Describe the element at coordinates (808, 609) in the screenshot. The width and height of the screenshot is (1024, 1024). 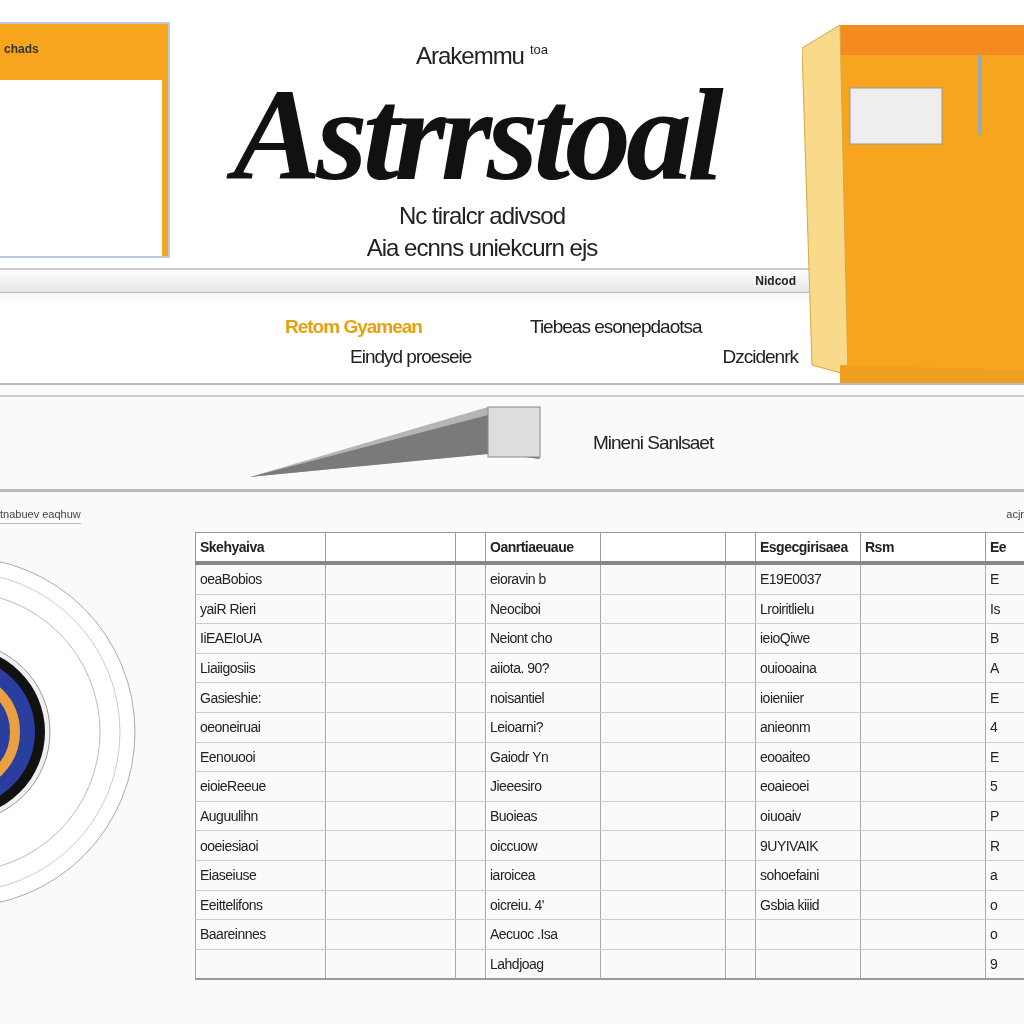
I see `table-cell: Lroiritlielu` at that location.